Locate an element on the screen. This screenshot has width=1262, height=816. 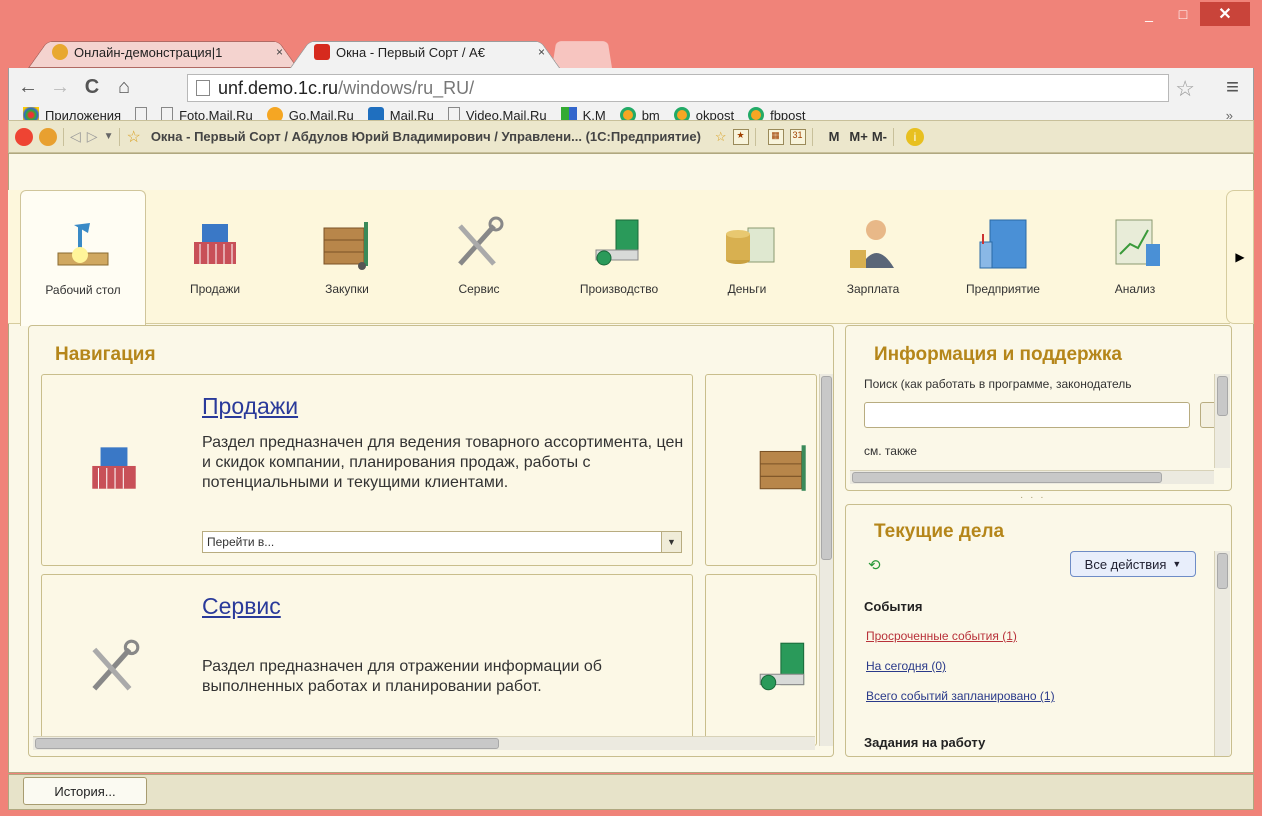
all-events-link: Всего событий запланировано (1) is located at coordinates (960, 696).